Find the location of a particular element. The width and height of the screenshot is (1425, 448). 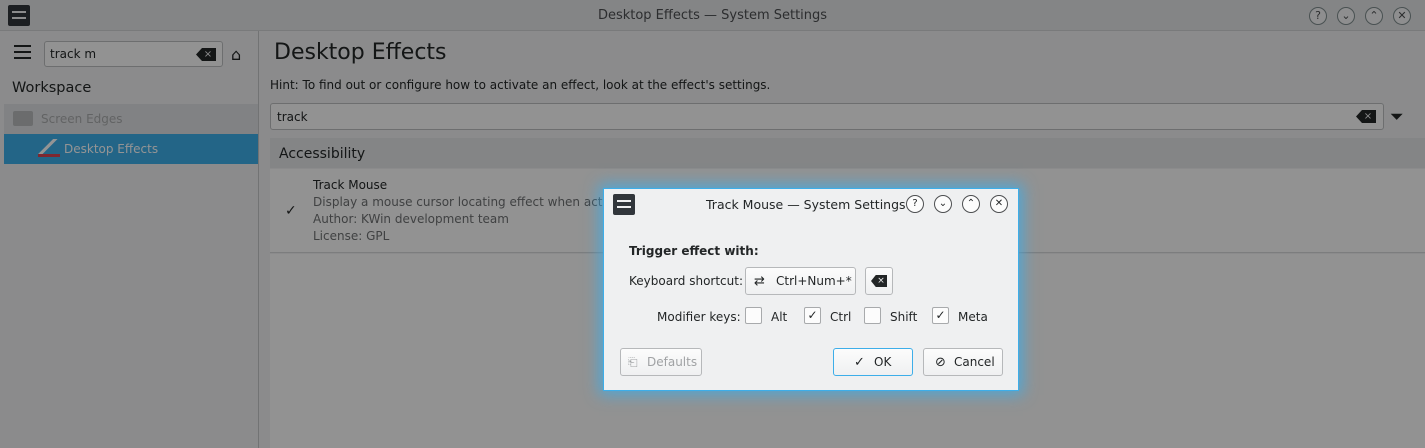

ok-button: ✓ OK is located at coordinates (873, 362).